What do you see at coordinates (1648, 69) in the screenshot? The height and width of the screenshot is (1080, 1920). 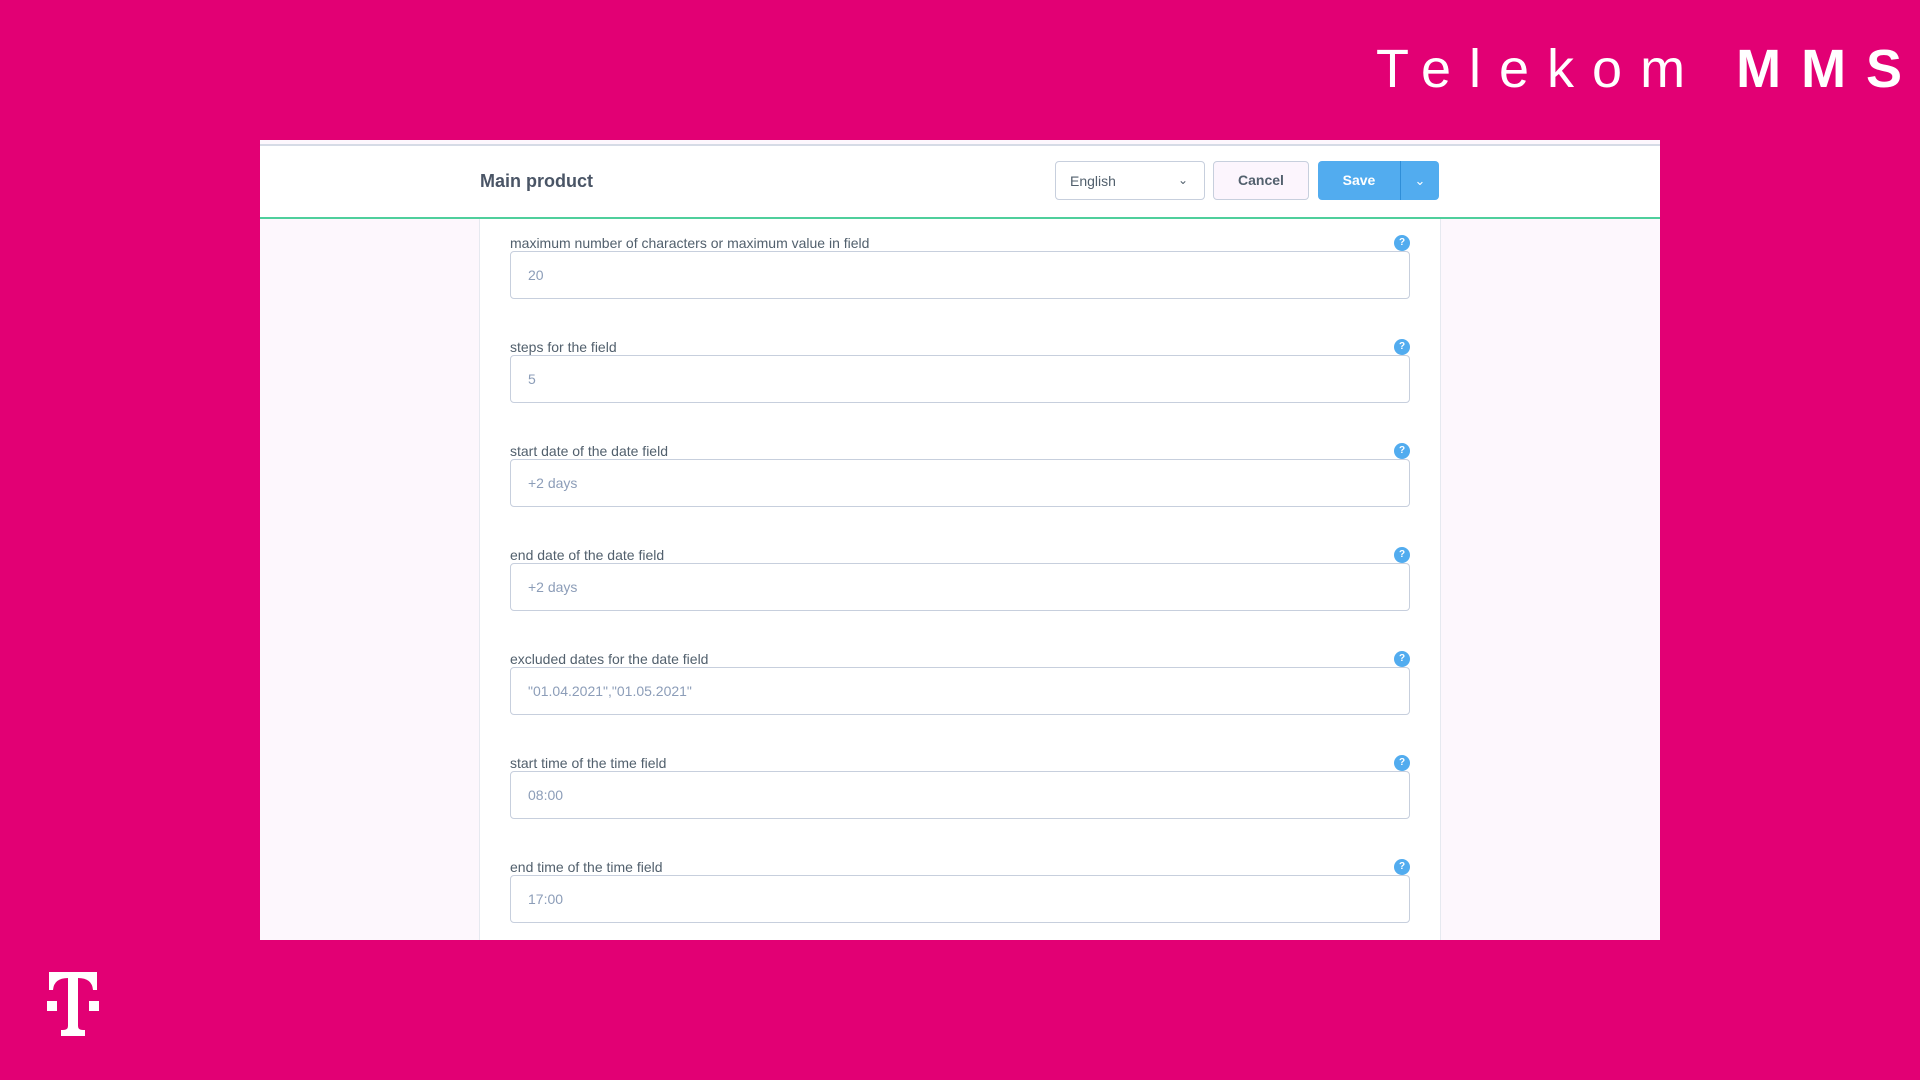 I see `telekom-mms-logo: Telekom MMS` at bounding box center [1648, 69].